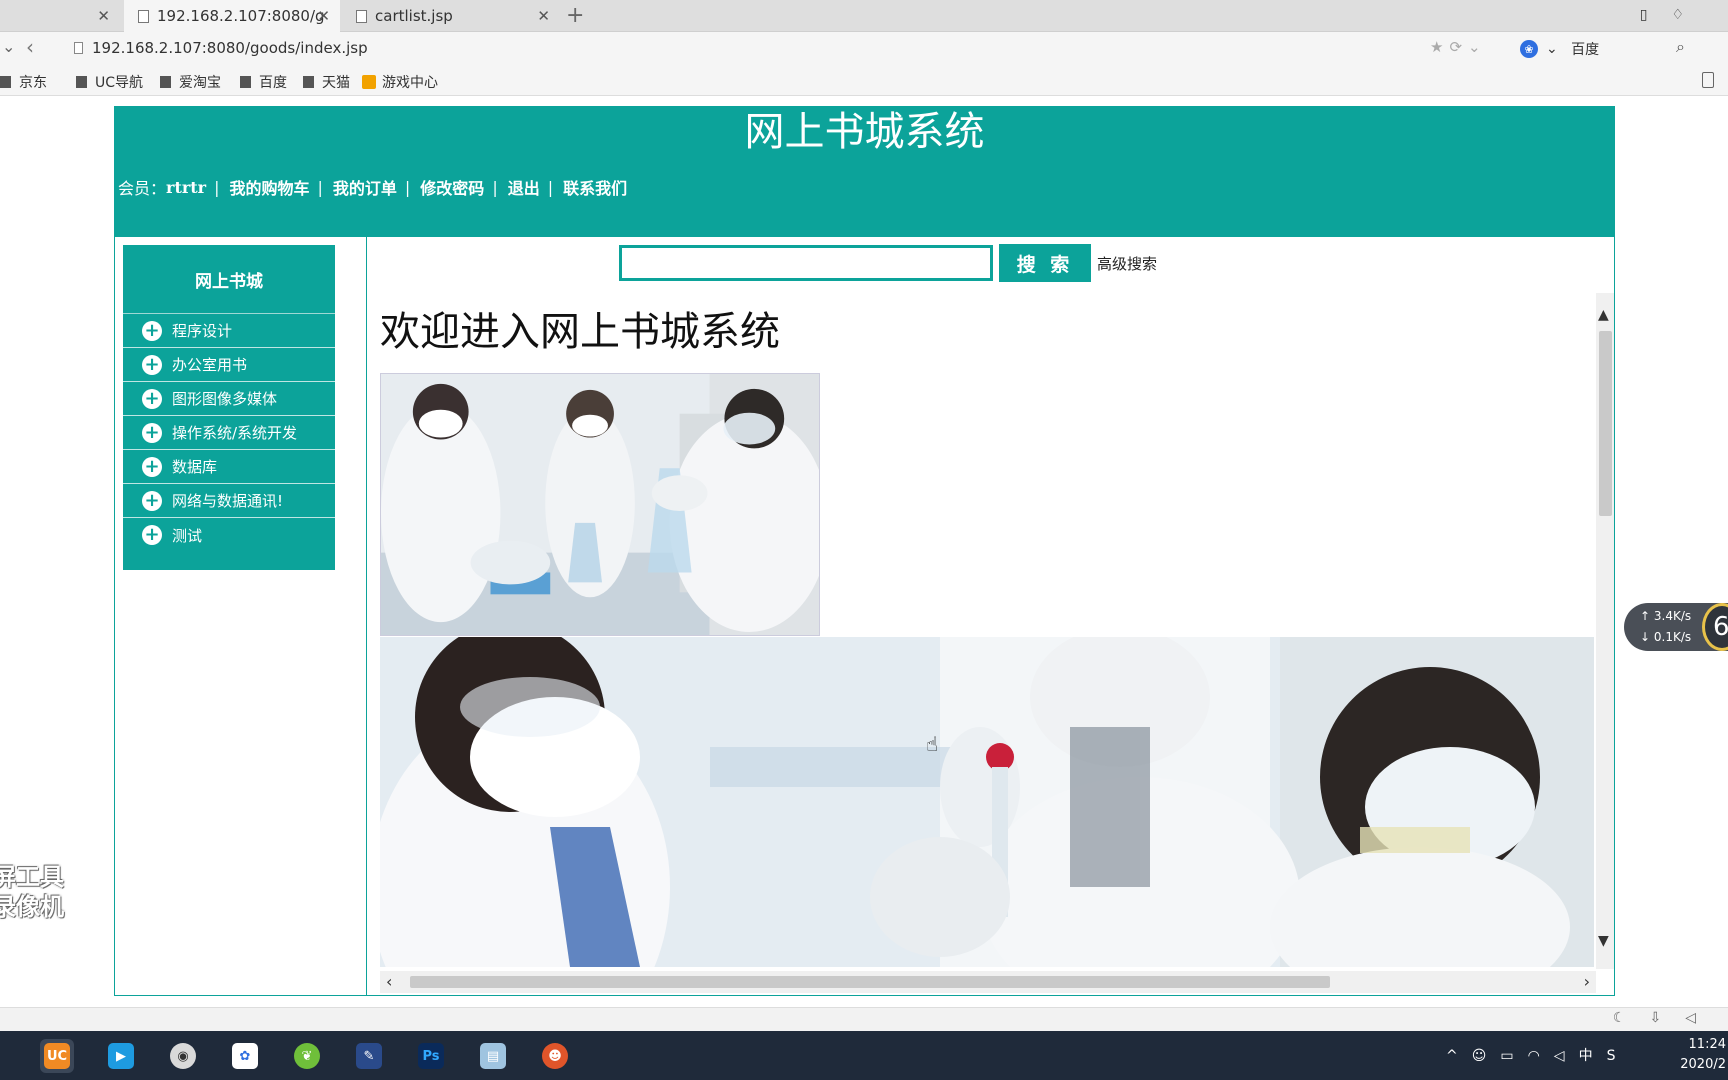 This screenshot has height=1080, width=1728. Describe the element at coordinates (806, 263) in the screenshot. I see `search-input` at that location.